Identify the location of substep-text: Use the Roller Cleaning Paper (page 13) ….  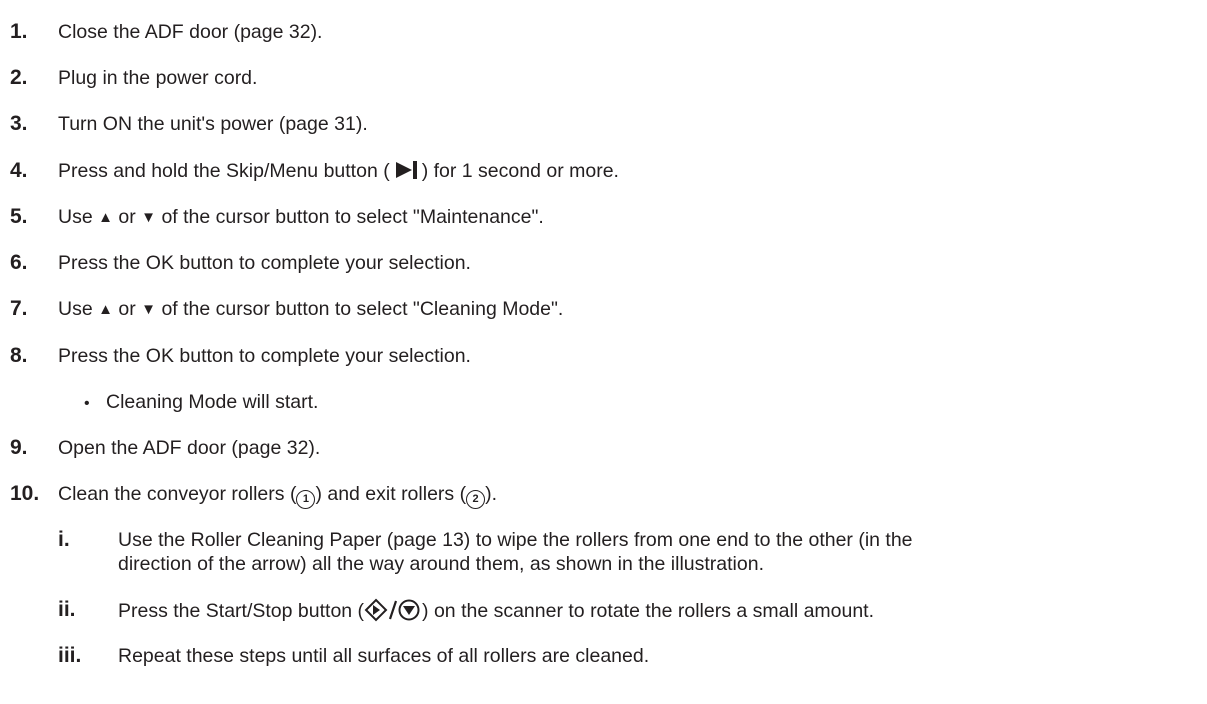
(662, 552).